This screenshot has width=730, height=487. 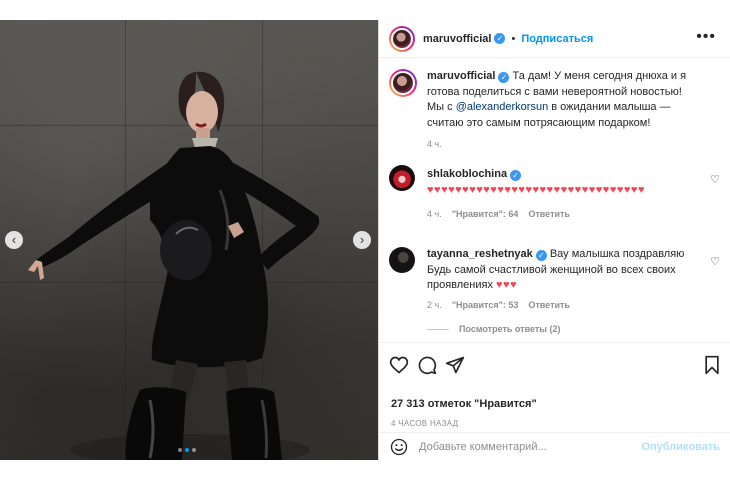 What do you see at coordinates (502, 107) in the screenshot?
I see `mention-link: @alexanderkorsun` at bounding box center [502, 107].